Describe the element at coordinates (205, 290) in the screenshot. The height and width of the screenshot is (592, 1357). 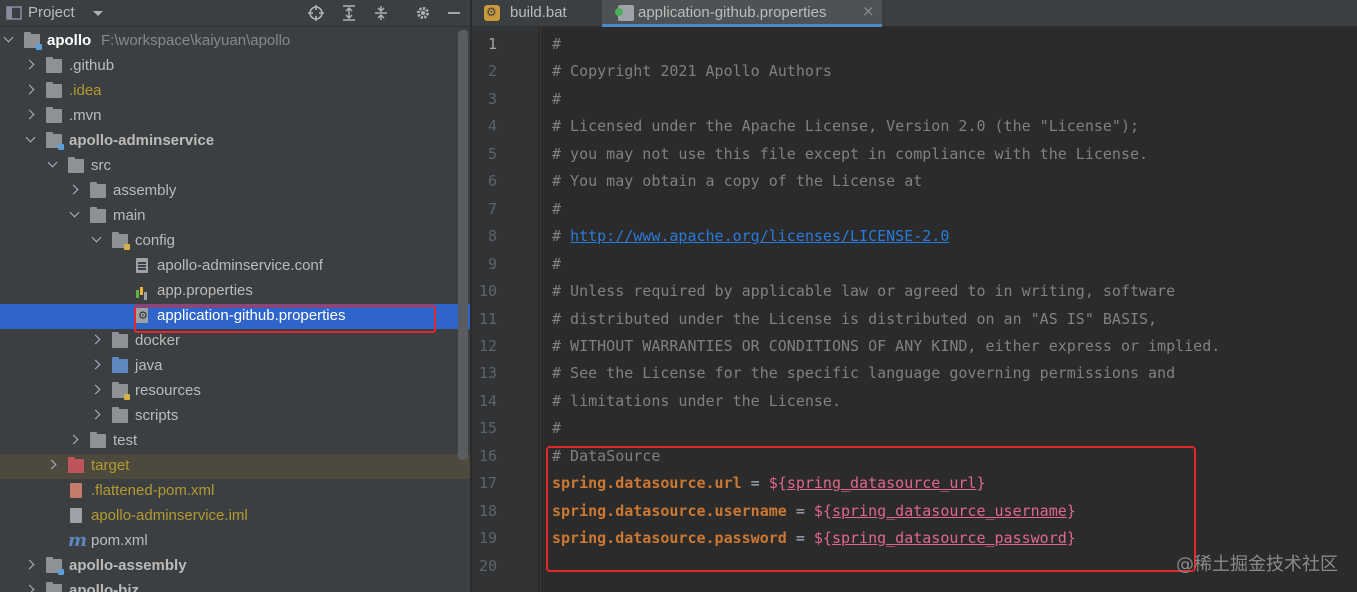
I see `tree-item-label: app.properties` at that location.